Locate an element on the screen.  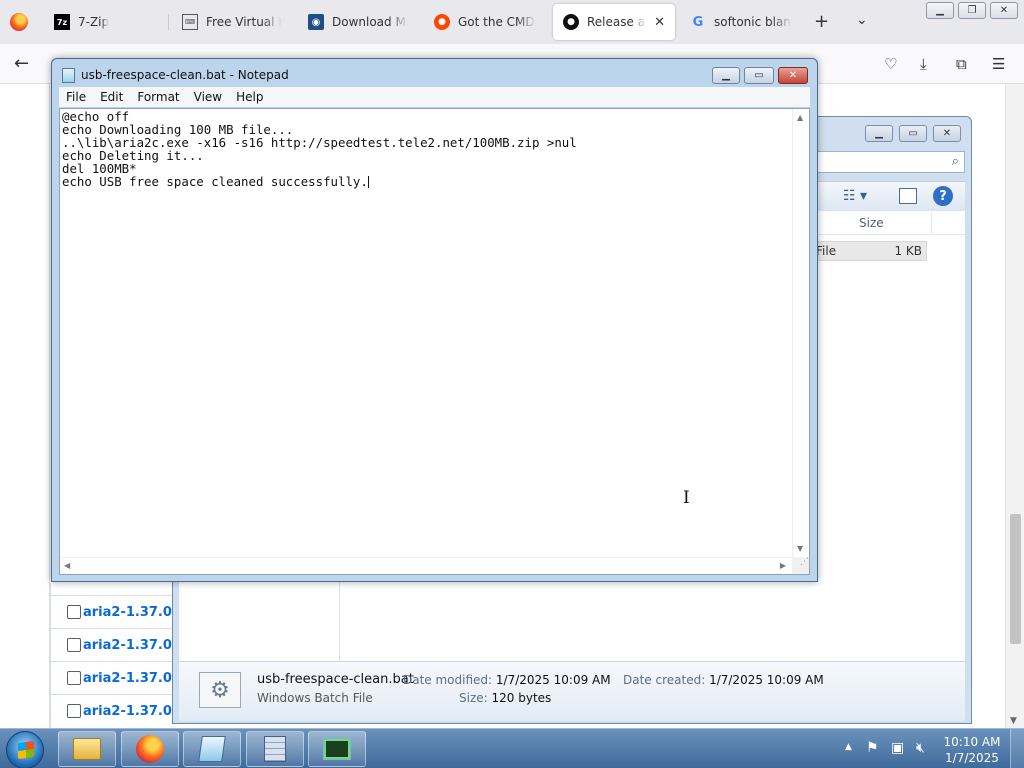
menu-edit: Edit is located at coordinates (111, 97).